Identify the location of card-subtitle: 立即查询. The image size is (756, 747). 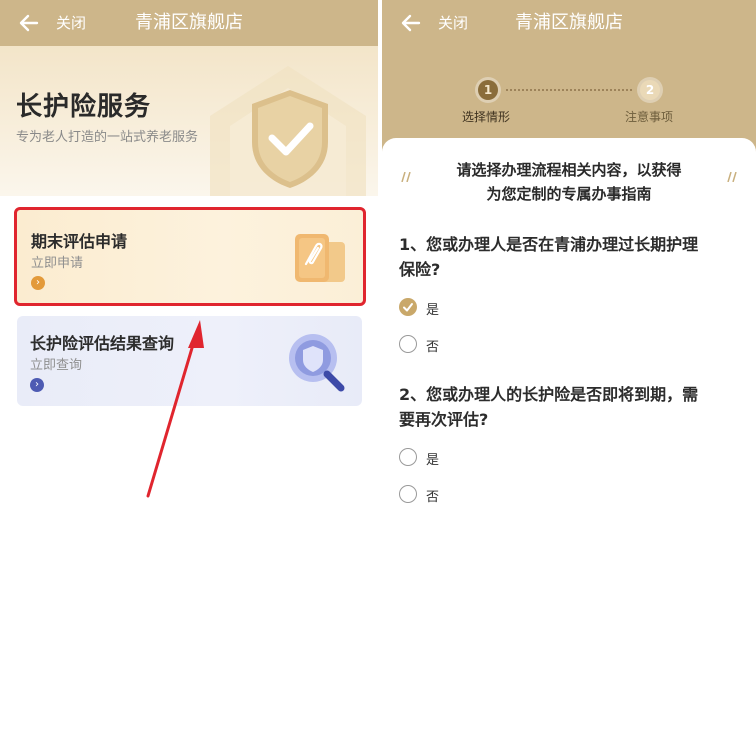
(56, 365).